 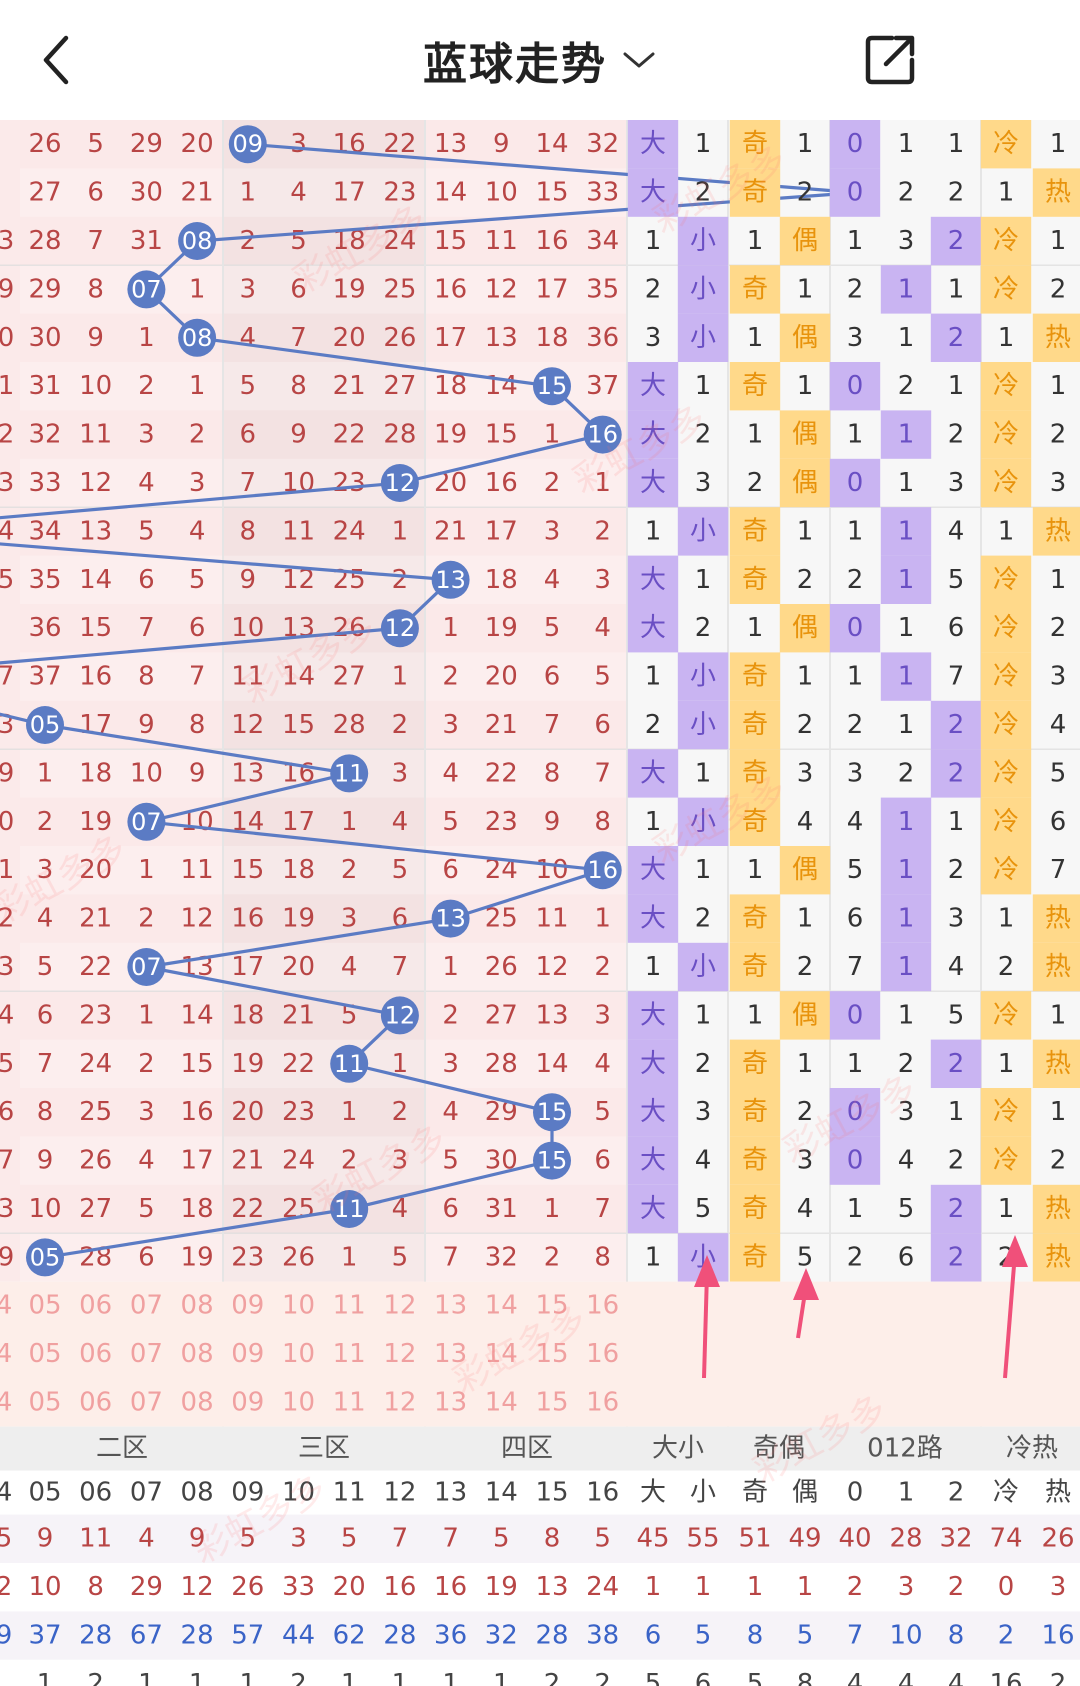 What do you see at coordinates (95, 1635) in the screenshot?
I see `stats-value: 28` at bounding box center [95, 1635].